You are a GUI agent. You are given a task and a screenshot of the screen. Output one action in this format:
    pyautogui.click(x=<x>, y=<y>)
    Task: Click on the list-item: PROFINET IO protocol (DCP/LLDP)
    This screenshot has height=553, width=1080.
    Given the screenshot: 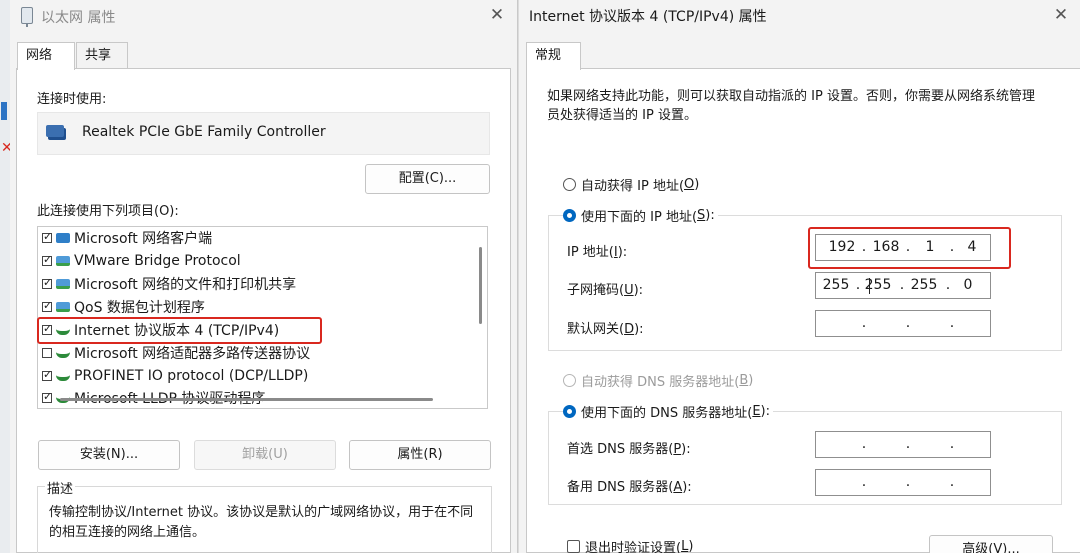 What is the action you would take?
    pyautogui.click(x=175, y=376)
    